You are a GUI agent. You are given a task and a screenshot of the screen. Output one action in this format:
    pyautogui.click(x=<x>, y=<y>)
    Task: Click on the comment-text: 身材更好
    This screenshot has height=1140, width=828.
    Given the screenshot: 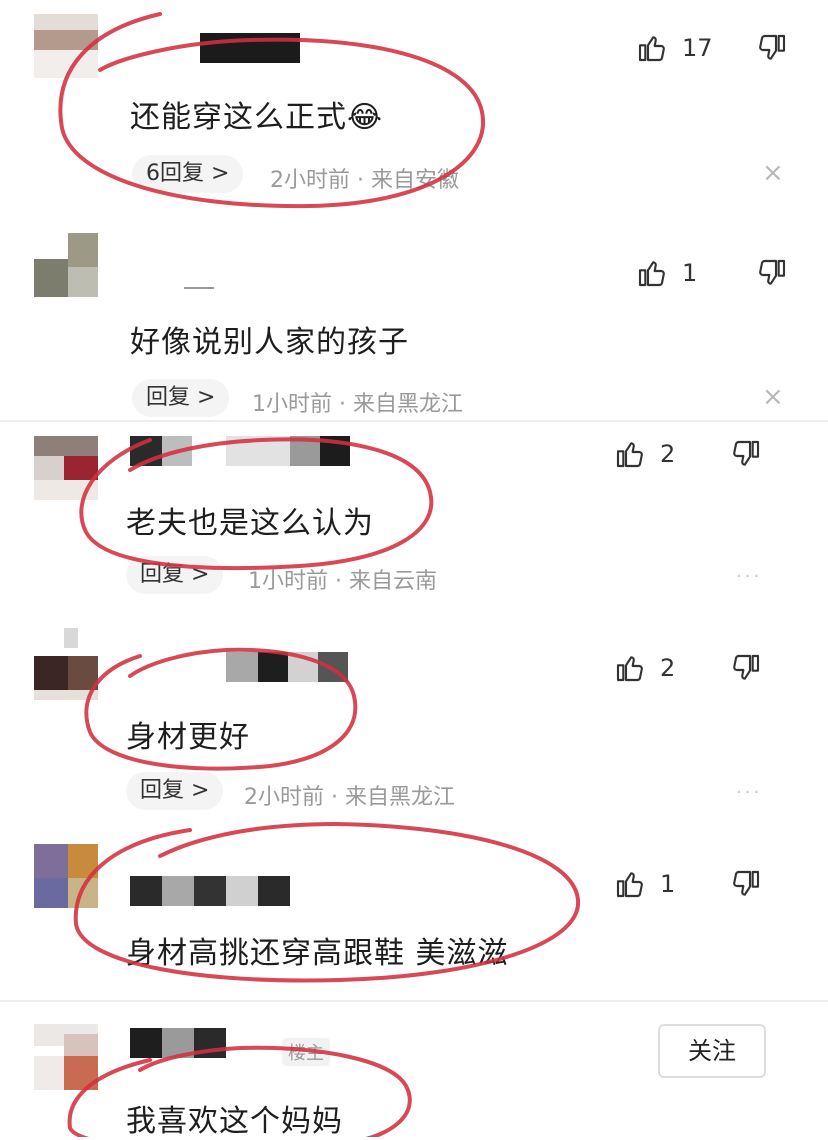 What is the action you would take?
    pyautogui.click(x=188, y=737)
    